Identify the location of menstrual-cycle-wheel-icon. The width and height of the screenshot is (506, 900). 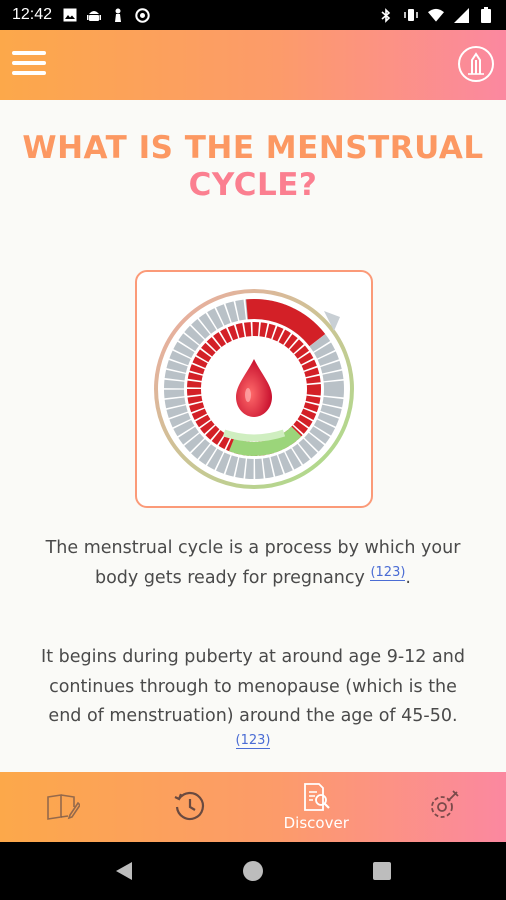
(254, 389).